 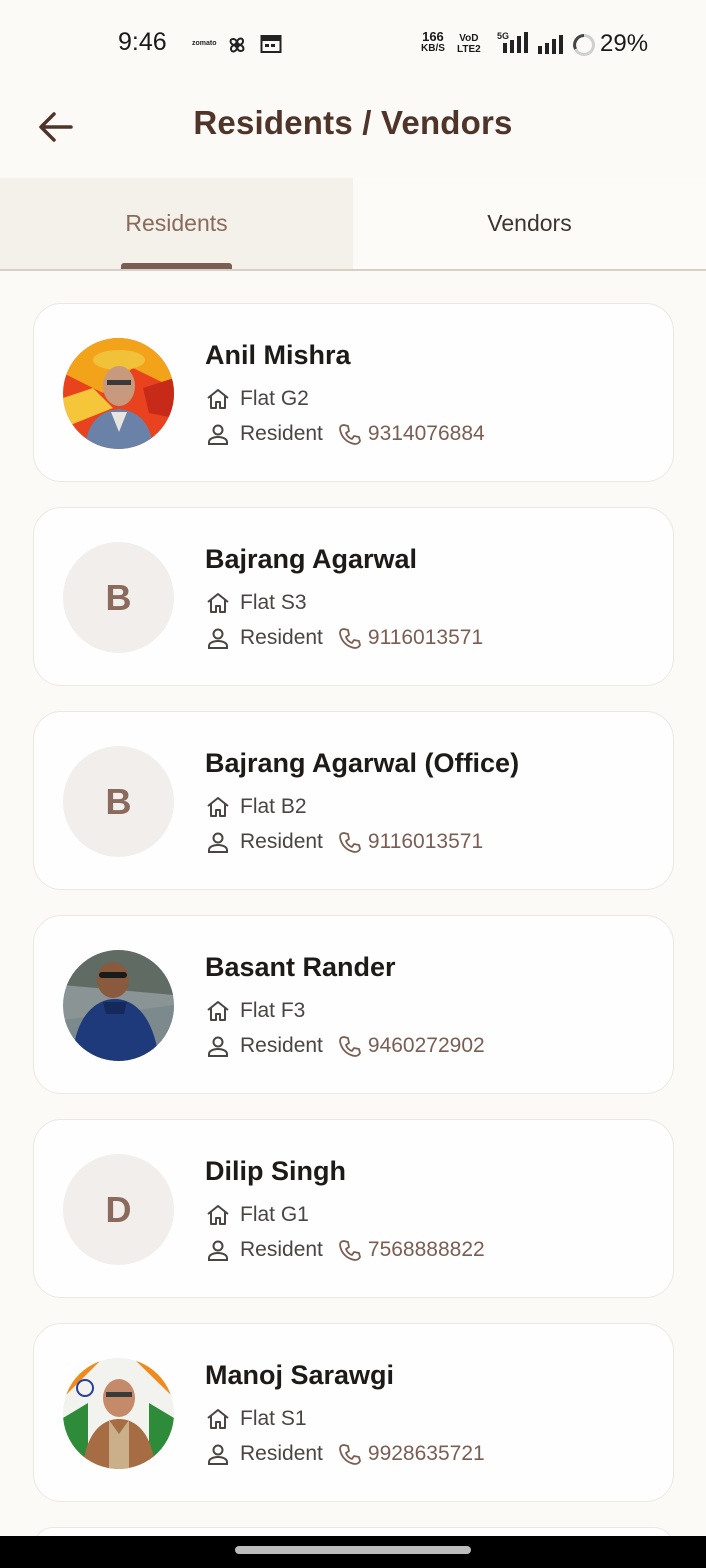 What do you see at coordinates (426, 1453) in the screenshot?
I see `phone-number: 9928635721` at bounding box center [426, 1453].